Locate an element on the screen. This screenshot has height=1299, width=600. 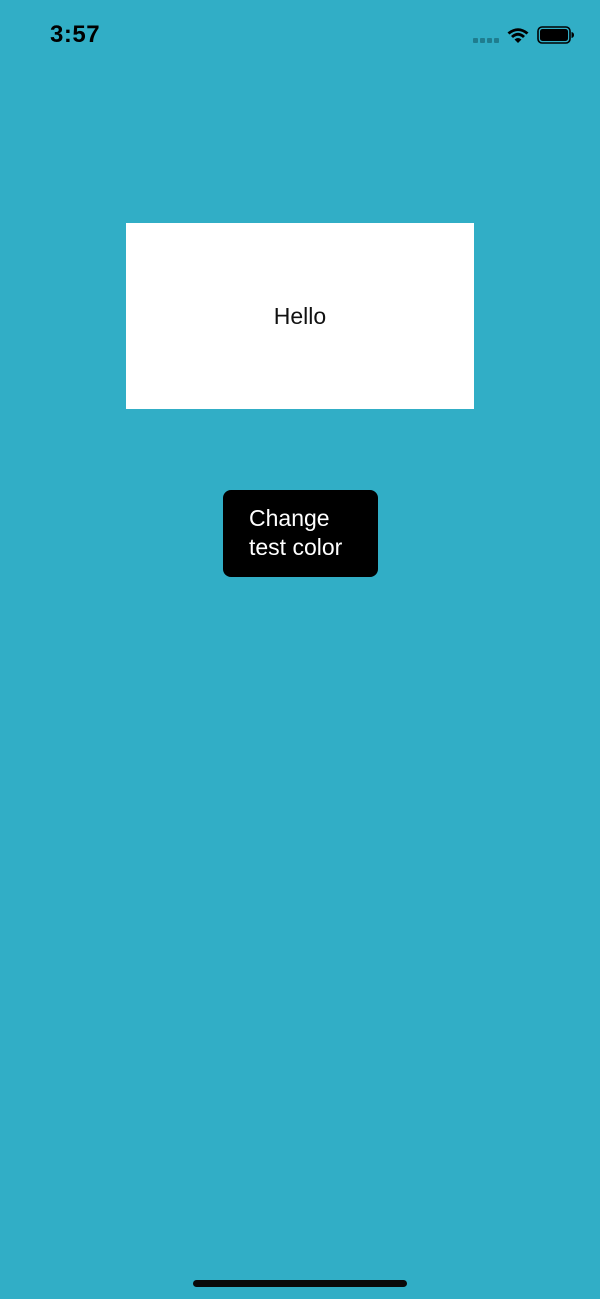
wifi-icon is located at coordinates (518, 35).